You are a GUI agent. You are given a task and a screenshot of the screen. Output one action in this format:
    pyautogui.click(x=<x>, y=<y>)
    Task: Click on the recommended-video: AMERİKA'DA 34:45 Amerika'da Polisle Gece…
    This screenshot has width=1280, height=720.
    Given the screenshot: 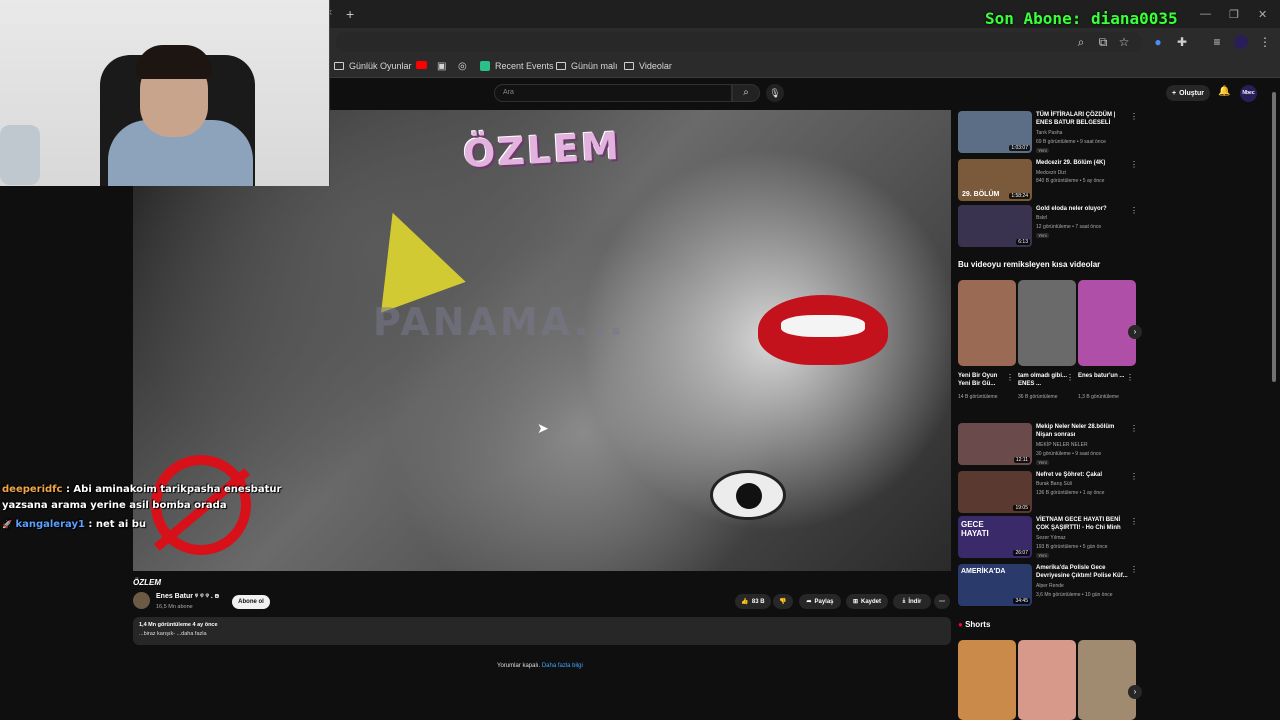 What is the action you would take?
    pyautogui.click(x=1050, y=587)
    